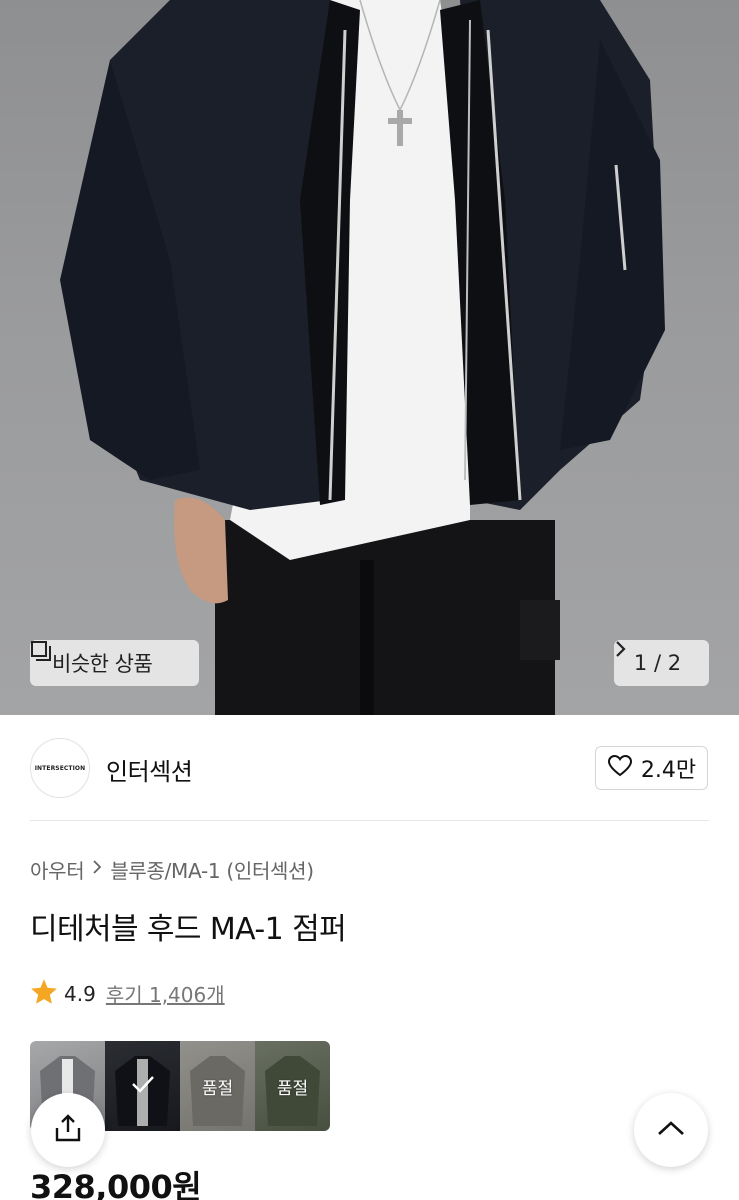 The height and width of the screenshot is (1200, 739). I want to click on brand-logo: INTERSECTION, so click(60, 768).